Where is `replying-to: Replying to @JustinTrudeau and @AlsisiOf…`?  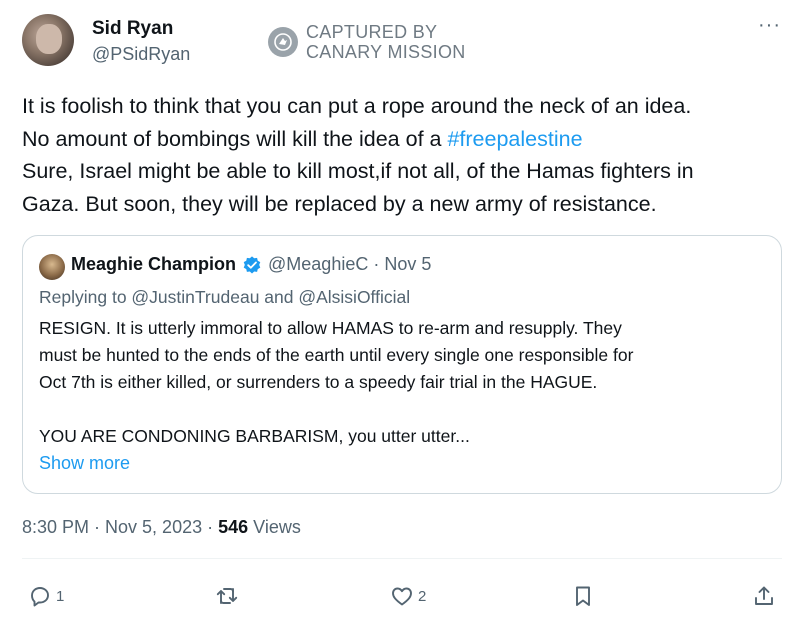
replying-to: Replying to @JustinTrudeau and @AlsisiOf… is located at coordinates (225, 297).